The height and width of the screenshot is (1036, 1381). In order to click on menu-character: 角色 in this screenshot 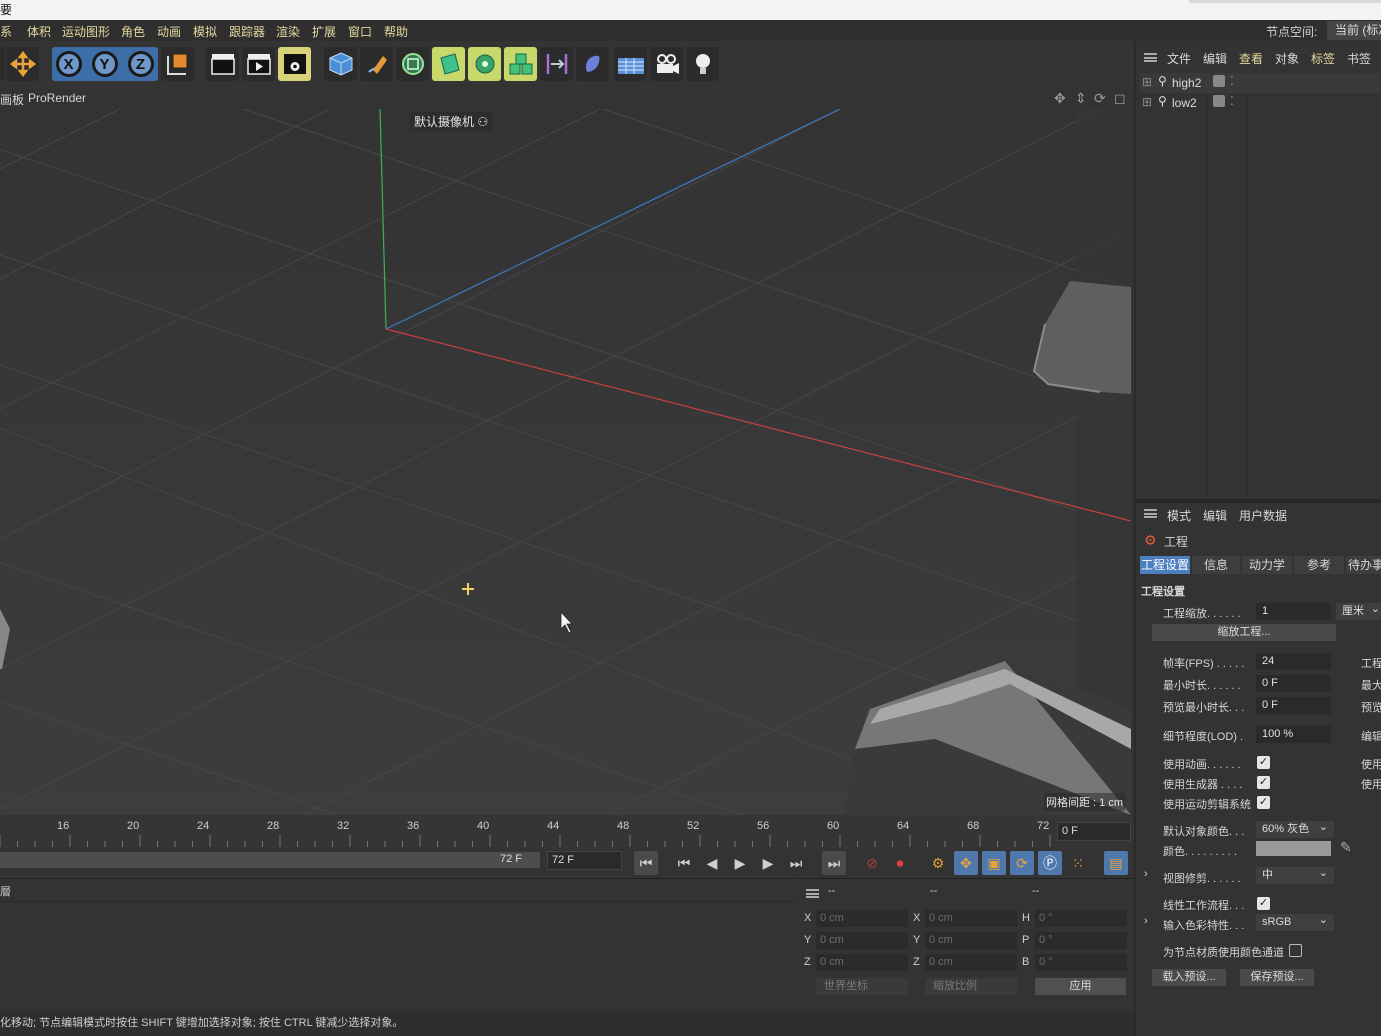, I will do `click(133, 31)`.